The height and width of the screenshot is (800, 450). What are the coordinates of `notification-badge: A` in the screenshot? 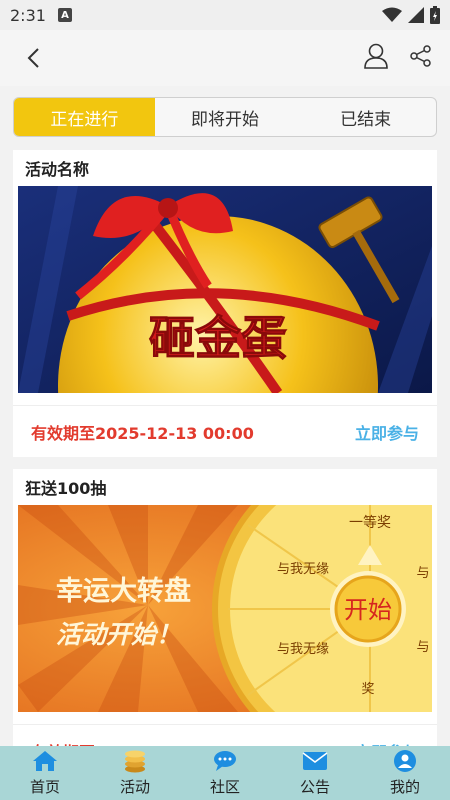 It's located at (64, 15).